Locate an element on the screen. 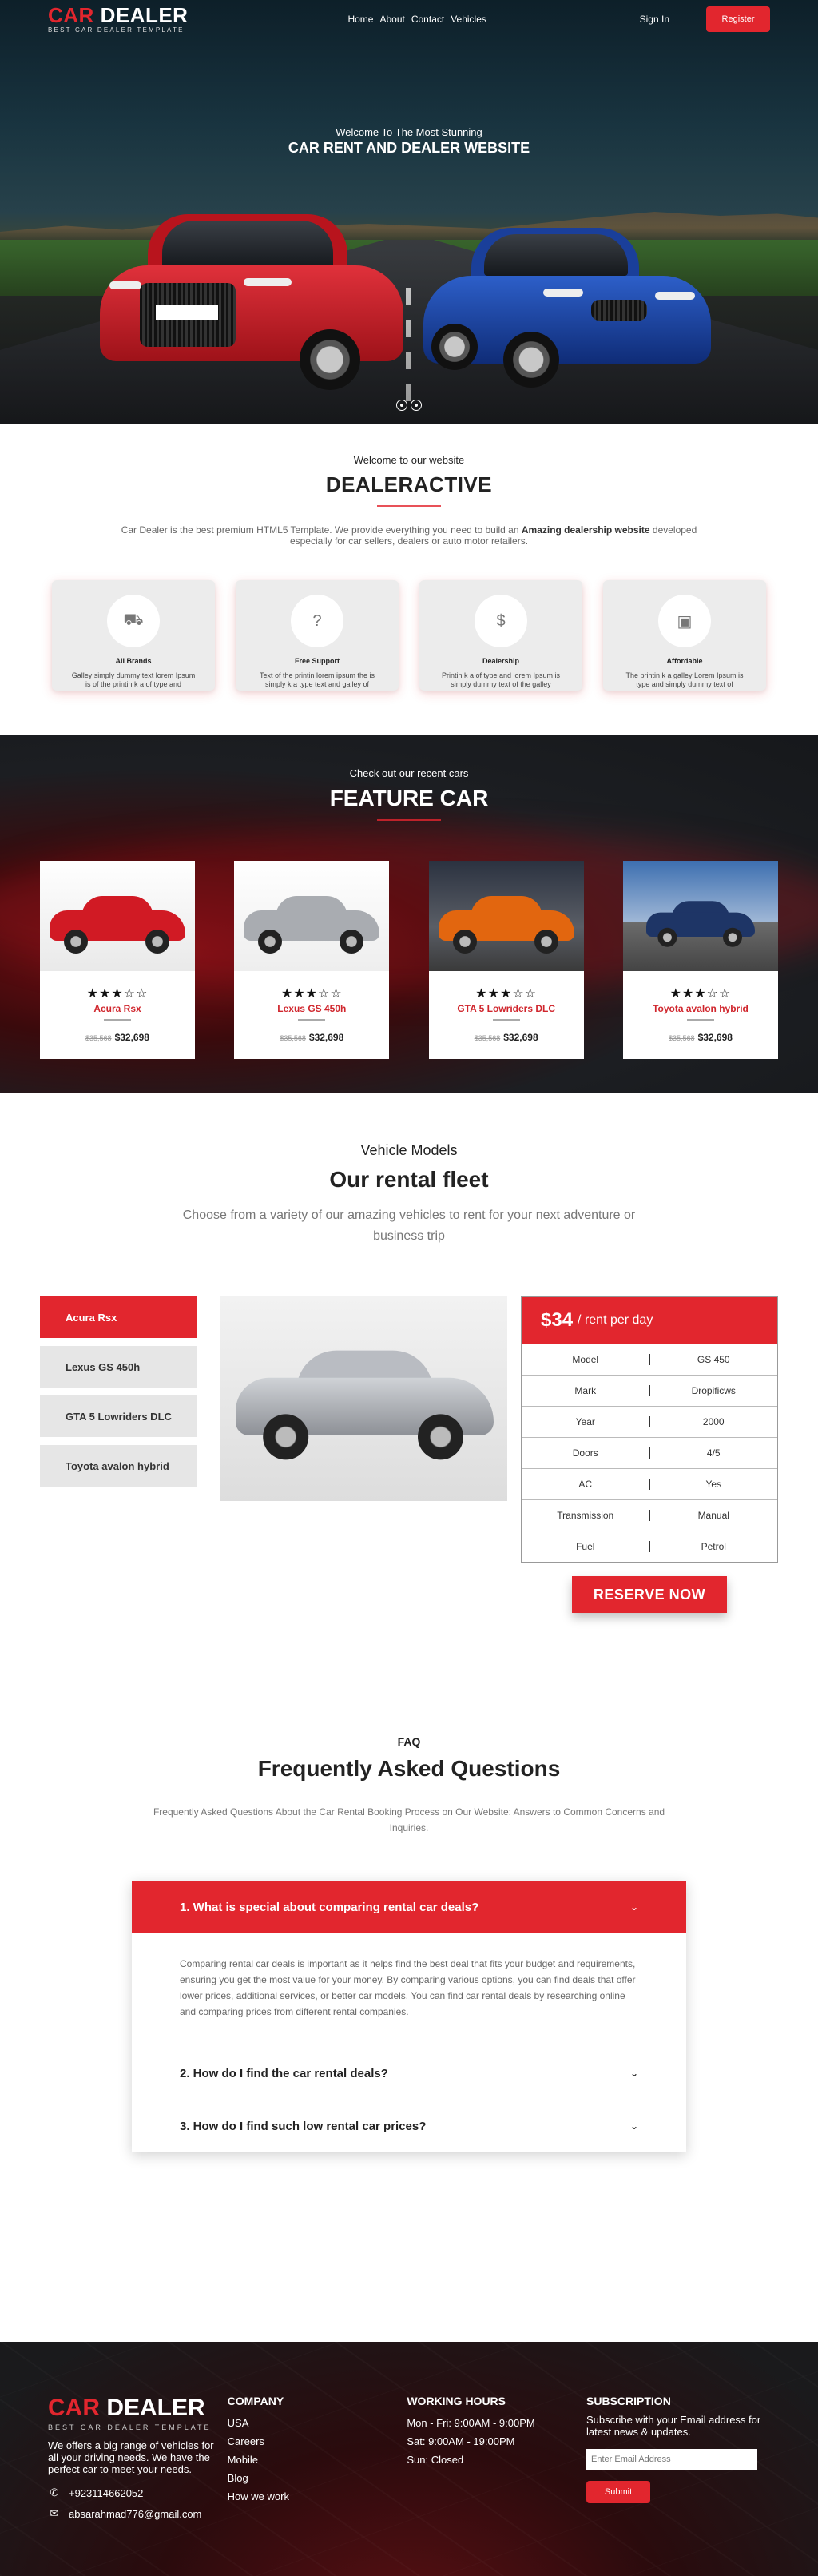  footer-link-usa: USA is located at coordinates (317, 2423).